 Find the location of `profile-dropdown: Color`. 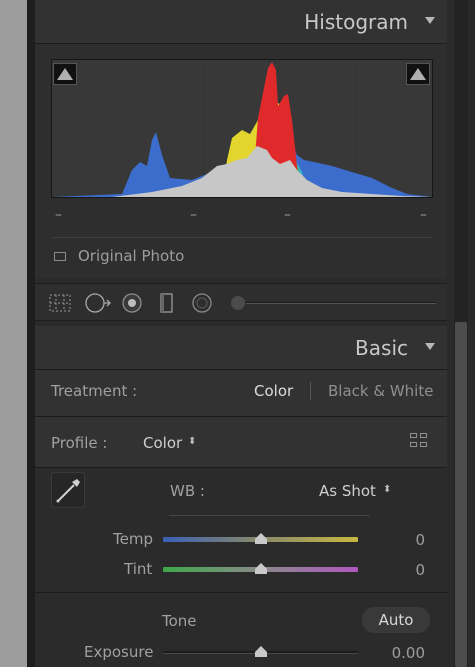

profile-dropdown: Color is located at coordinates (162, 443).